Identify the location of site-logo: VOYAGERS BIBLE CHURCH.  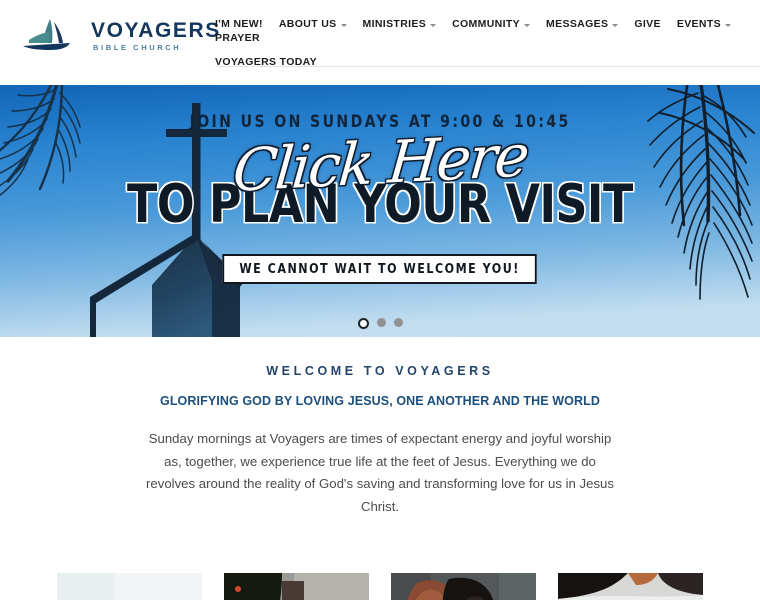
(110, 28).